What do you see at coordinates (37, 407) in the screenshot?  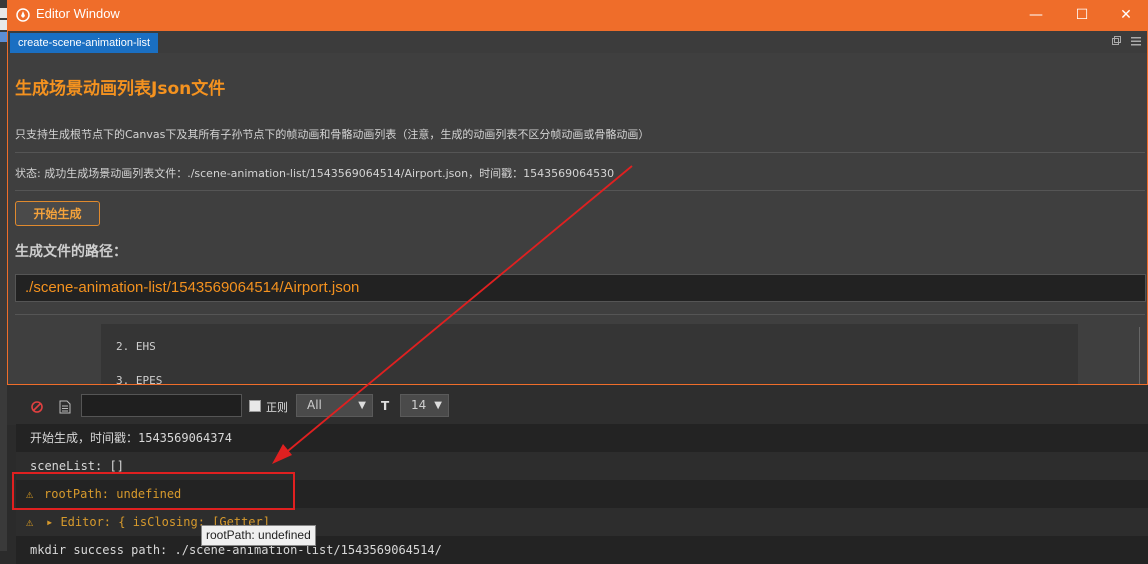 I see `clear-icon` at bounding box center [37, 407].